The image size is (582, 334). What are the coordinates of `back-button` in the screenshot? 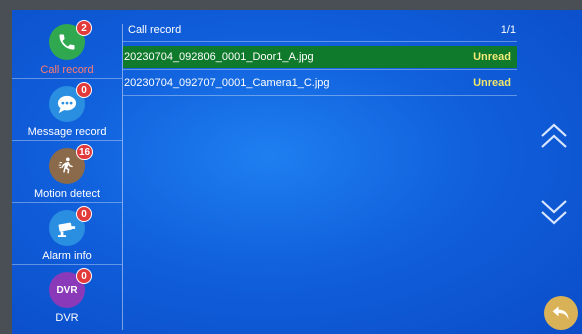 It's located at (561, 313).